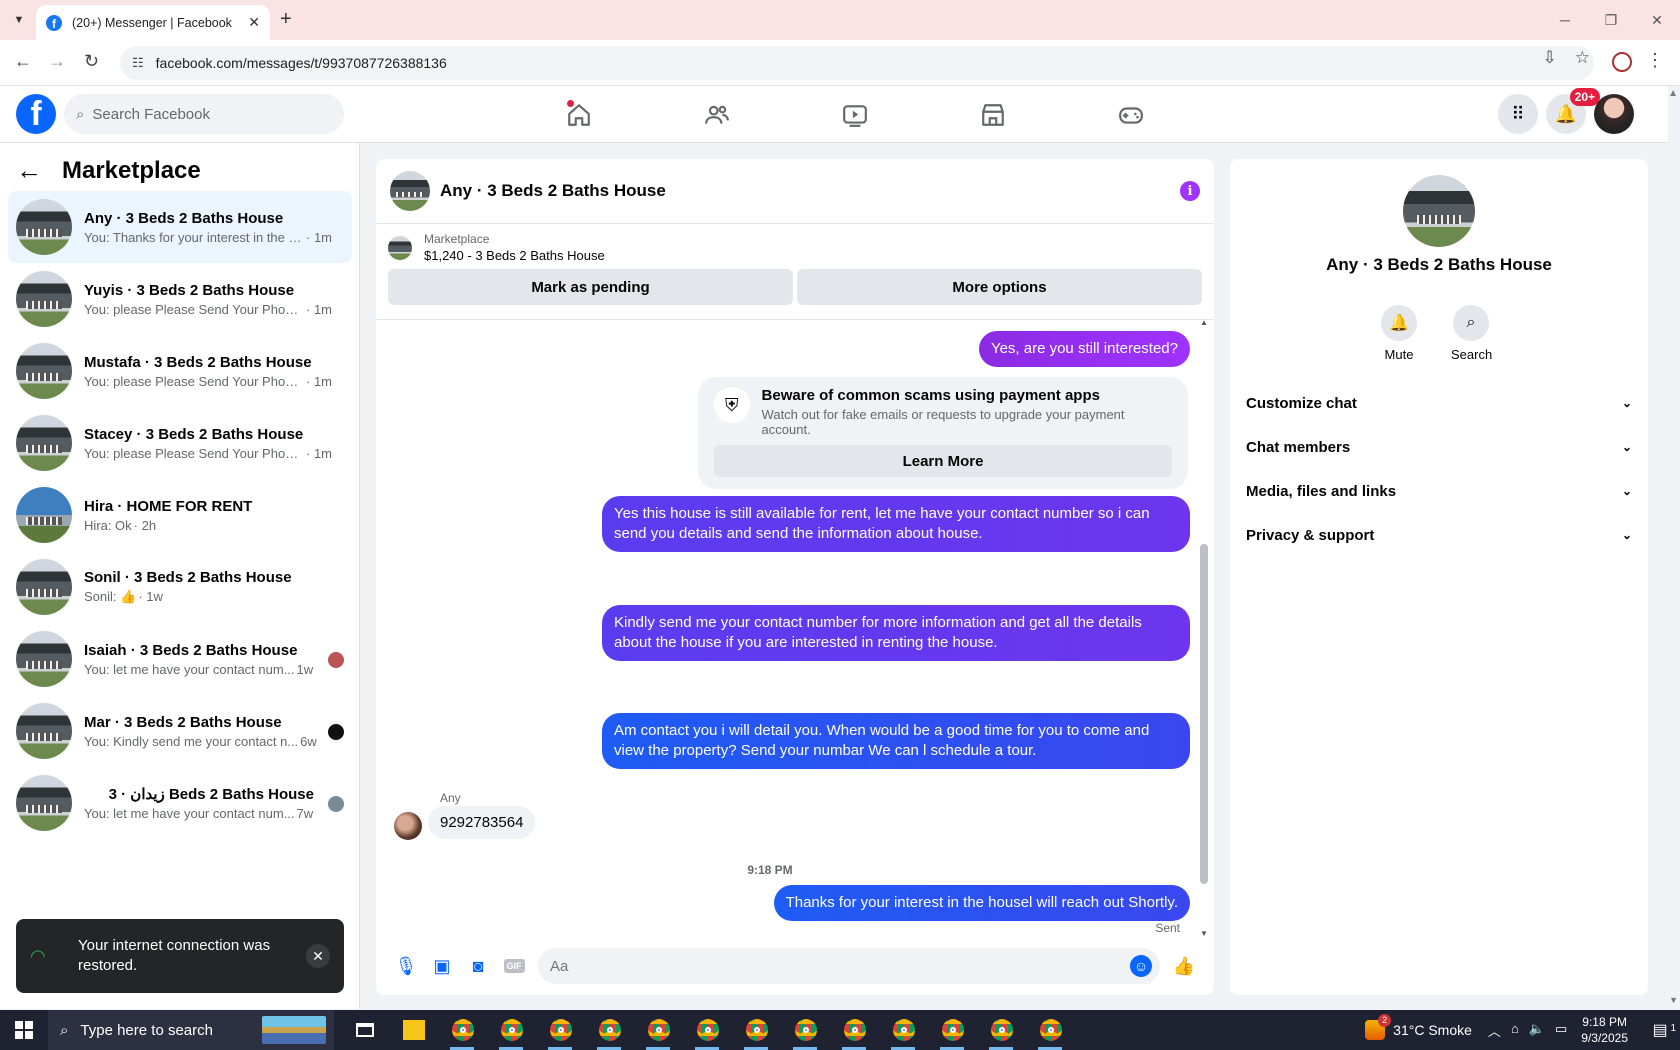 The image size is (1680, 1050). I want to click on mark-as-pending-button: Mark as pending, so click(590, 287).